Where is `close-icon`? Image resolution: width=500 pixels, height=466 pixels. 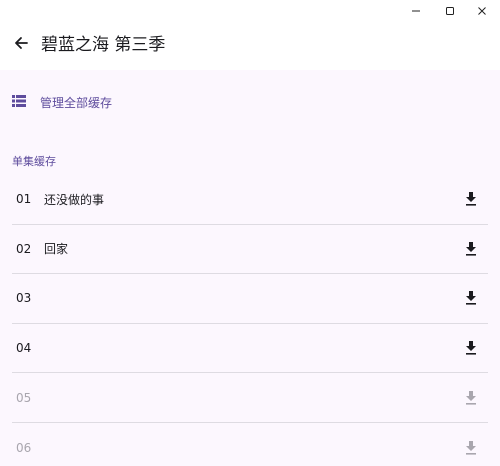
close-icon is located at coordinates (482, 12).